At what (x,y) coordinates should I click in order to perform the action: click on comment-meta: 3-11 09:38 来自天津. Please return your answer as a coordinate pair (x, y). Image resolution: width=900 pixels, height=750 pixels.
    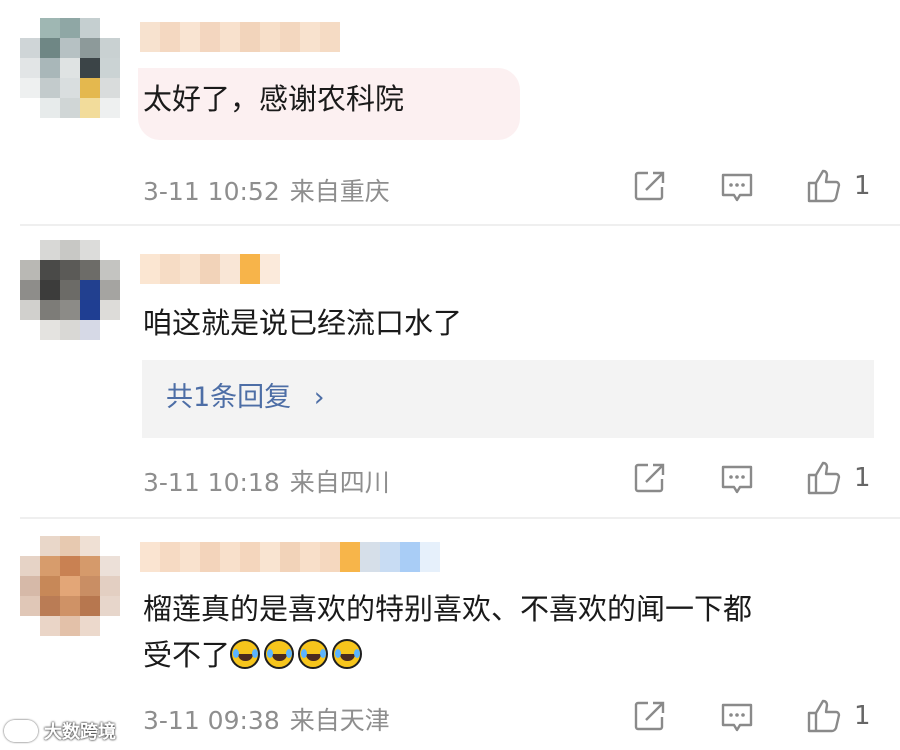
    Looking at the image, I should click on (266, 719).